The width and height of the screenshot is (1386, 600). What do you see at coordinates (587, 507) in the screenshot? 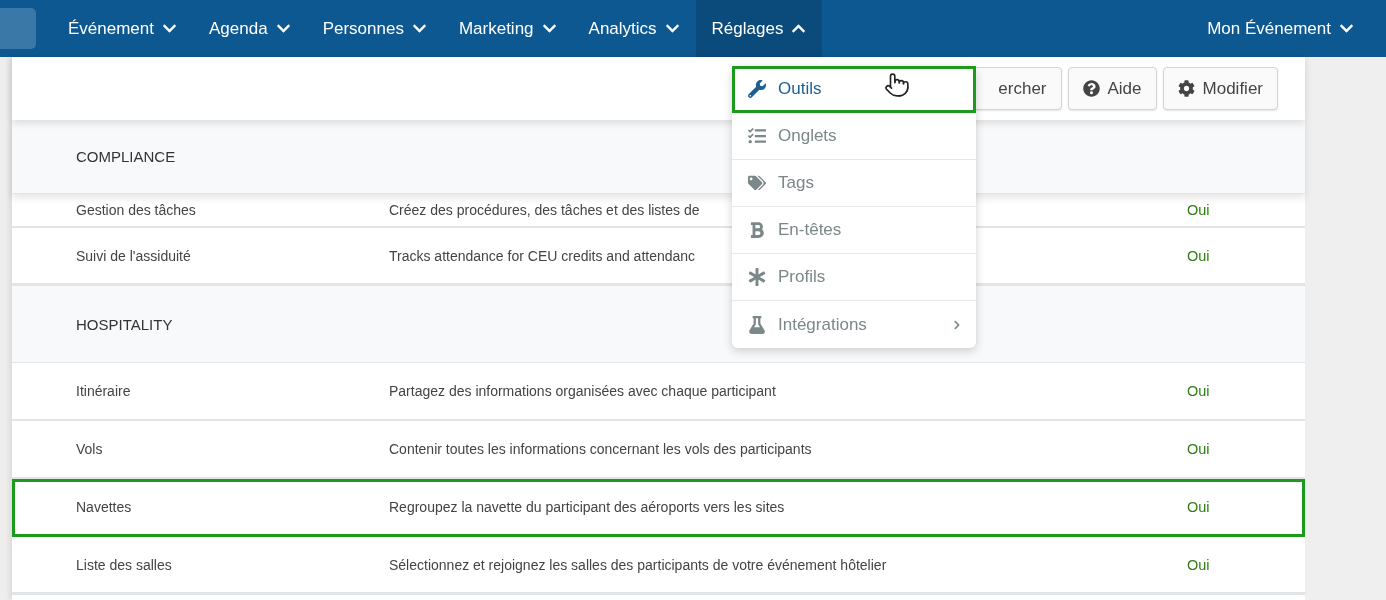
I see `feature-description: Regroupez la navette du participant des aéroports vers les sites` at bounding box center [587, 507].